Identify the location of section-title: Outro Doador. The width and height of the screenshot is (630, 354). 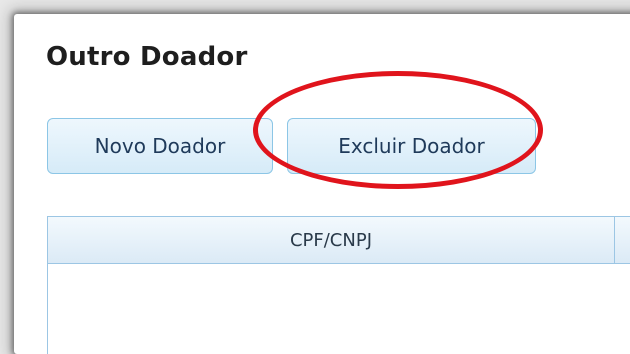
(147, 57).